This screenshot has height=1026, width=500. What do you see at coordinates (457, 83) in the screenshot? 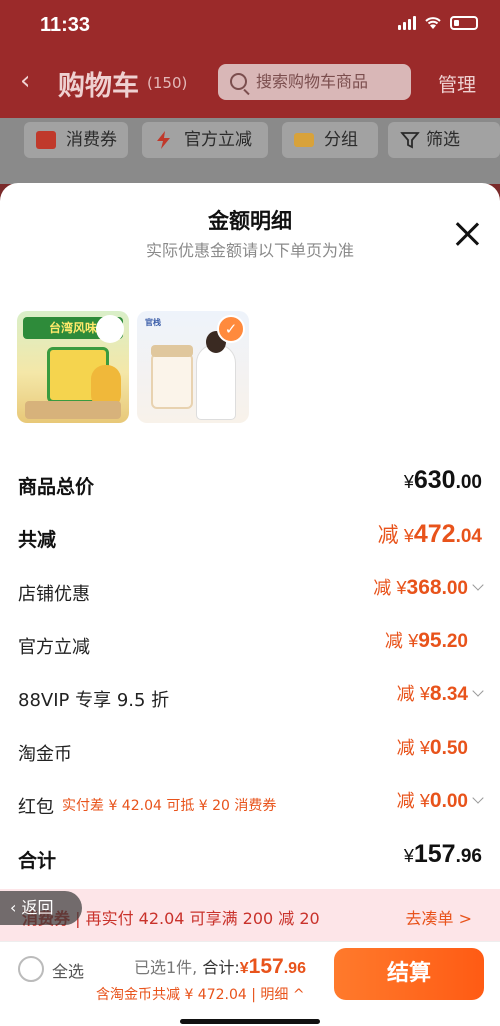
I see `manage-button: 管理` at bounding box center [457, 83].